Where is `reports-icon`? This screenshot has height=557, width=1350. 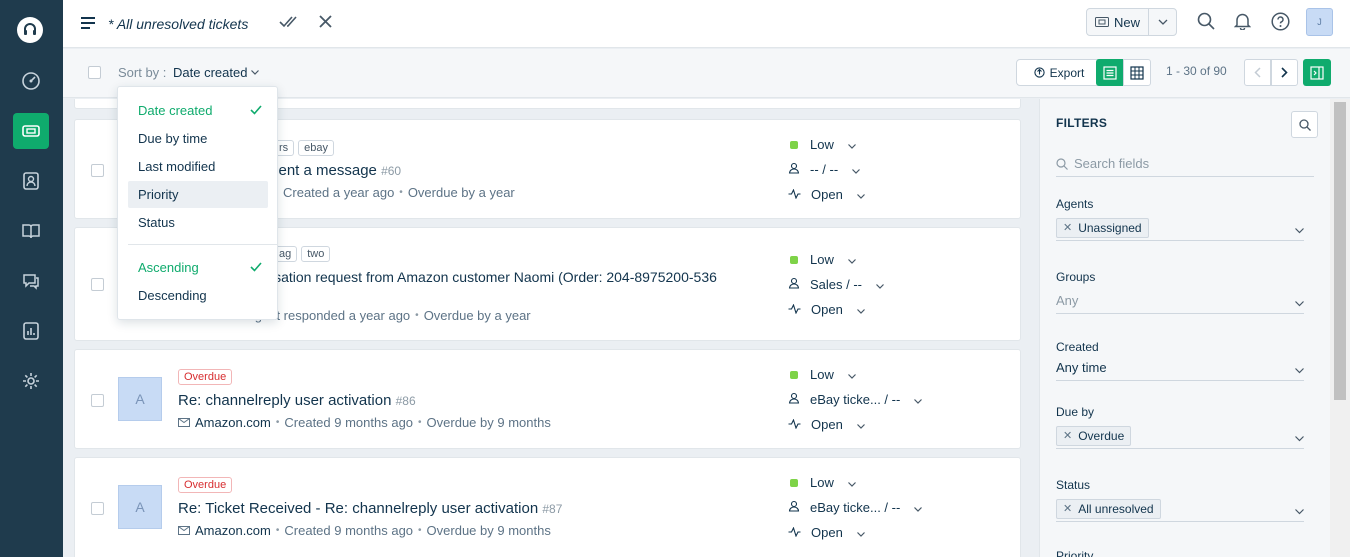 reports-icon is located at coordinates (31, 331).